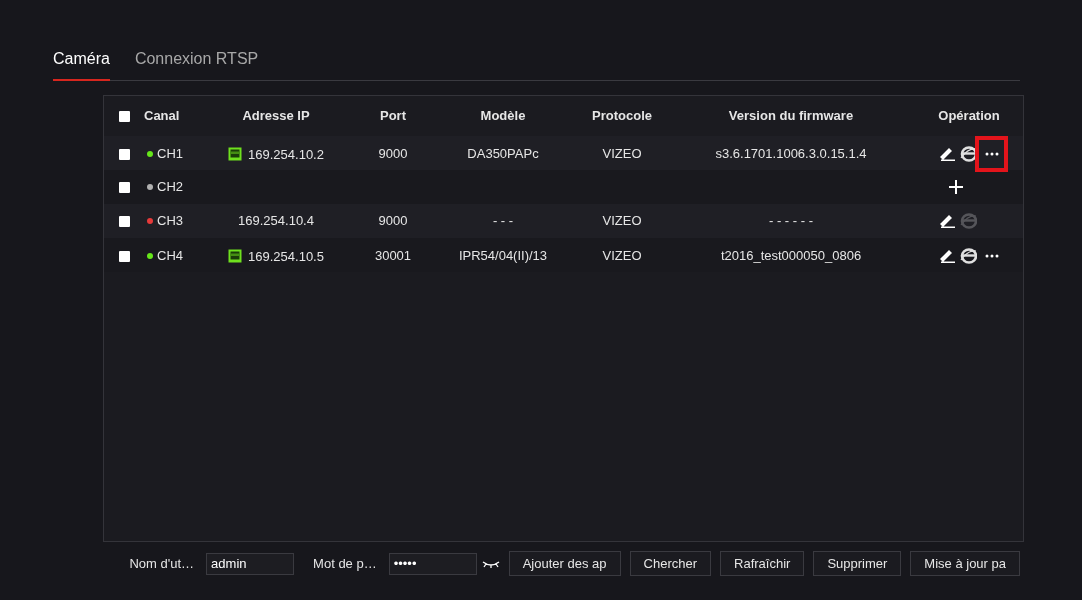  Describe the element at coordinates (857, 563) in the screenshot. I see `footer-button: Supprimer` at that location.